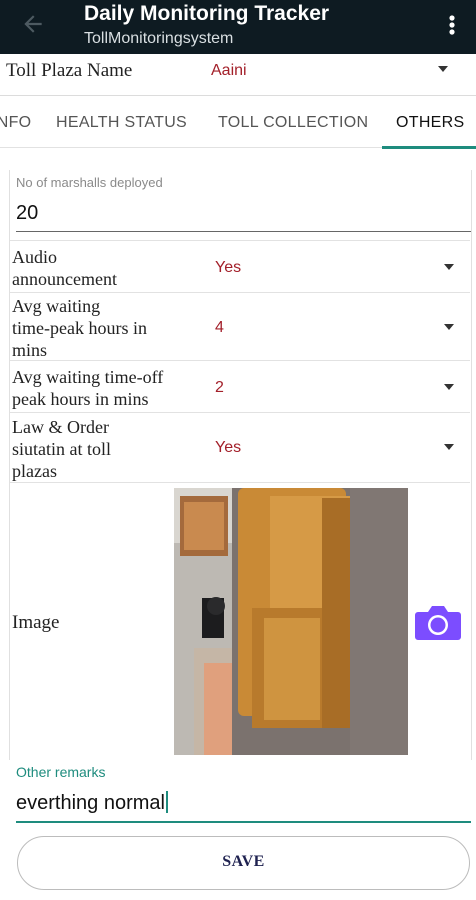 This screenshot has height=900, width=476. I want to click on remarks-value: everthing normal, so click(90, 803).